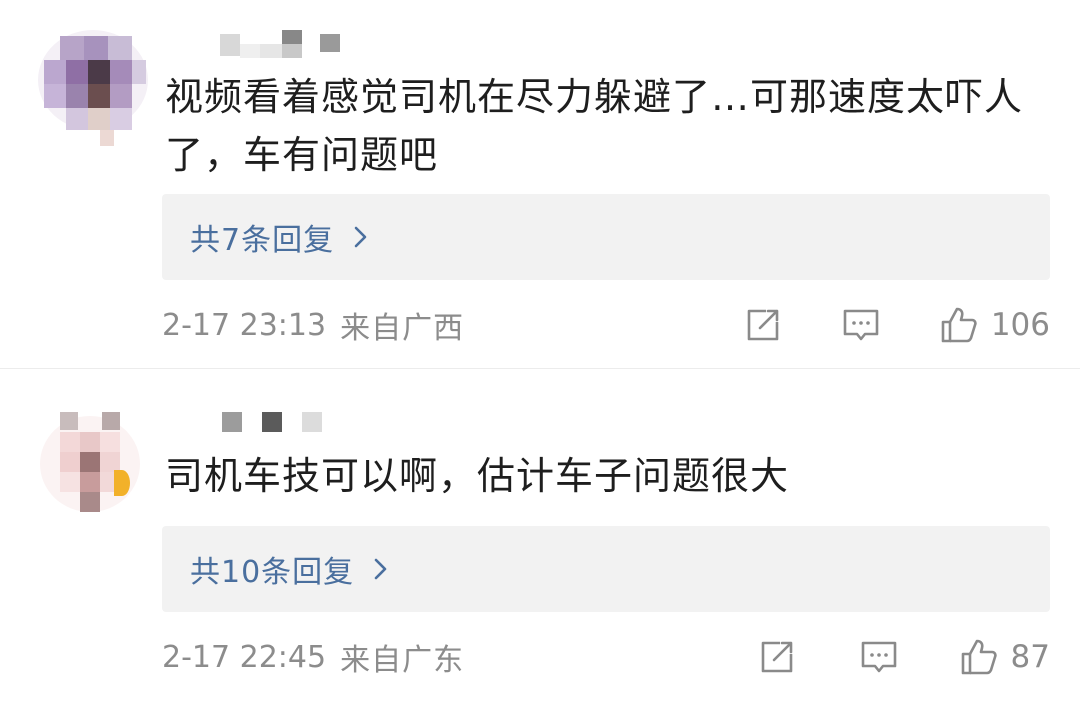  I want to click on like-button: 87, so click(1004, 657).